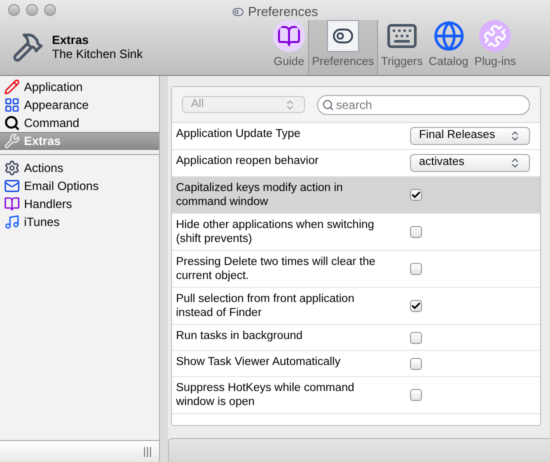  What do you see at coordinates (79, 168) in the screenshot?
I see `sidebar-item: Actions` at bounding box center [79, 168].